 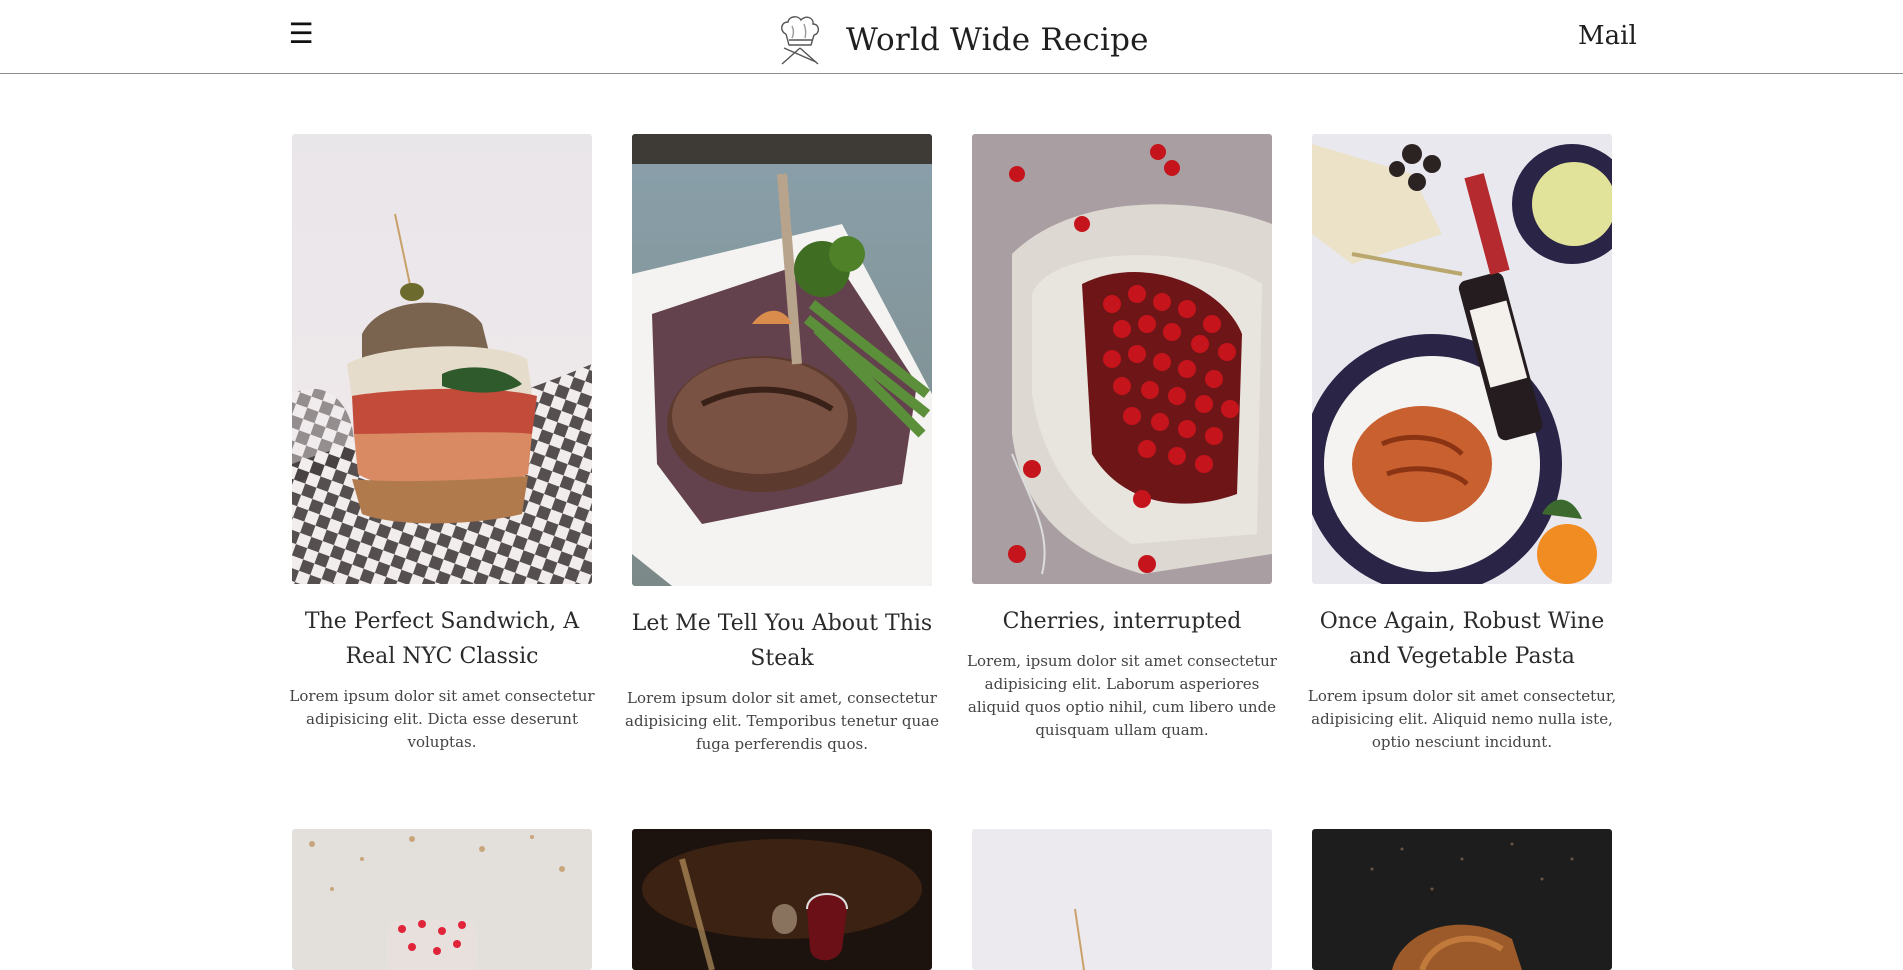 I want to click on mail-link: Mail, so click(x=1607, y=36).